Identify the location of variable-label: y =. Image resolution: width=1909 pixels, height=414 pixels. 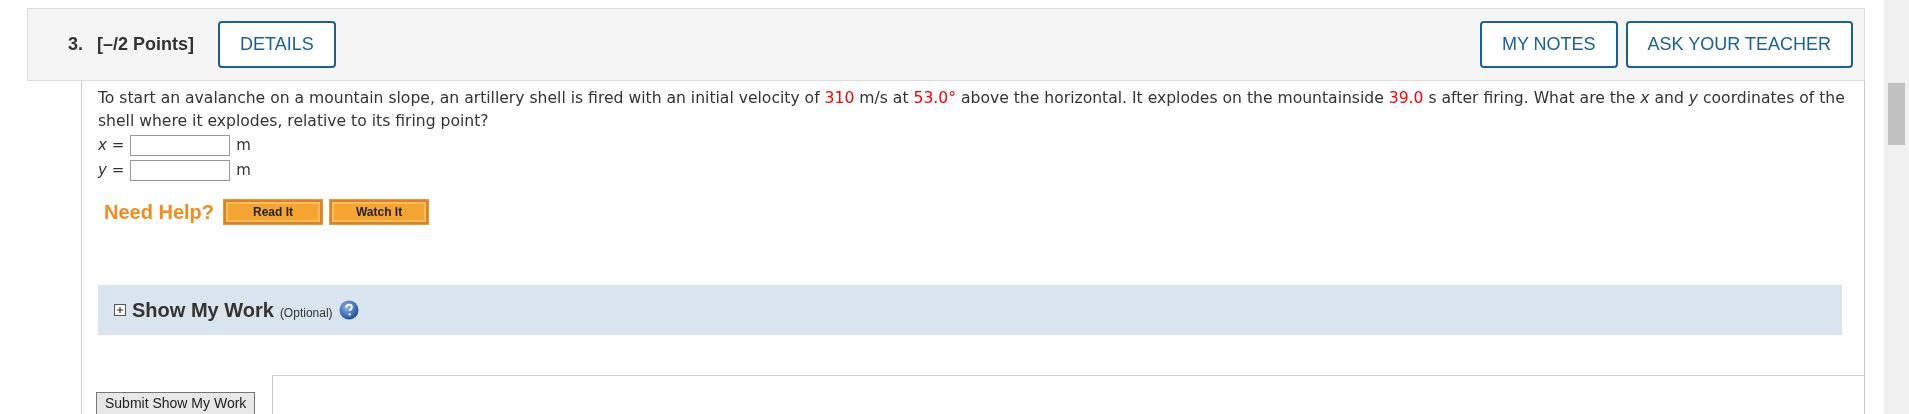
(111, 171).